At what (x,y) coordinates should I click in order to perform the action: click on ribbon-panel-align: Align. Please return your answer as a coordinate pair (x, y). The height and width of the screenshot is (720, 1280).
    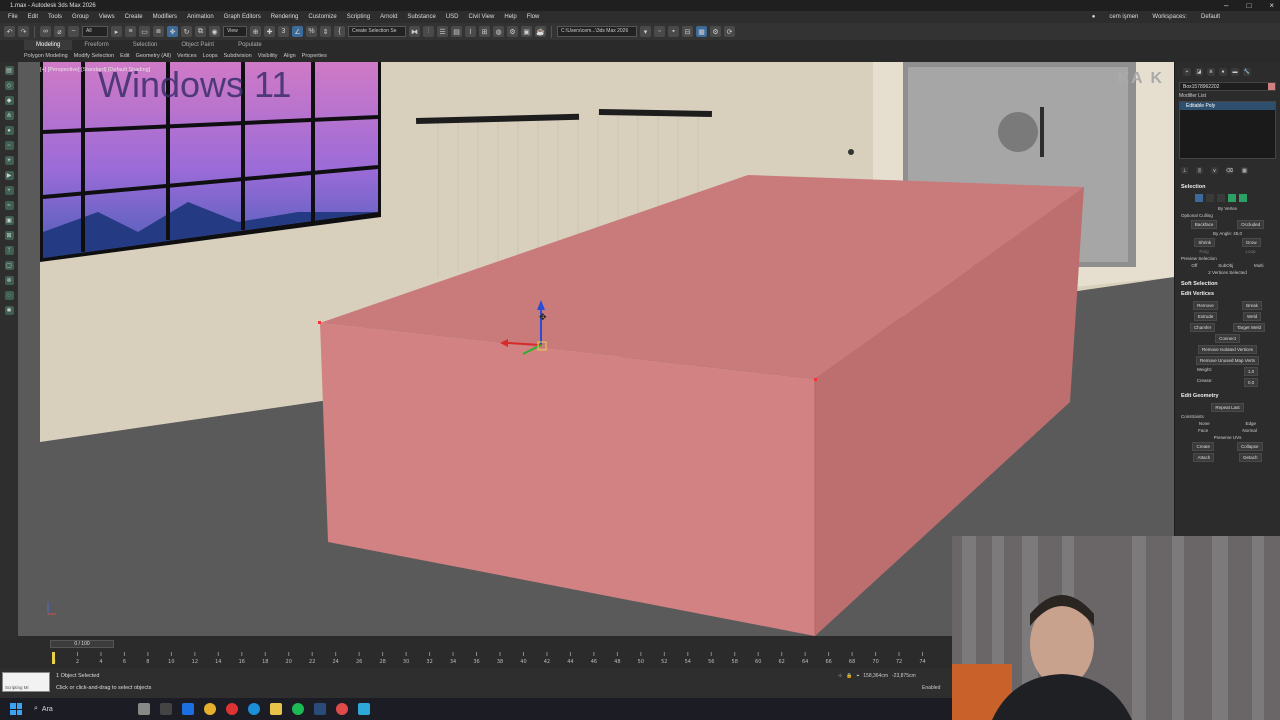
    Looking at the image, I should click on (293, 56).